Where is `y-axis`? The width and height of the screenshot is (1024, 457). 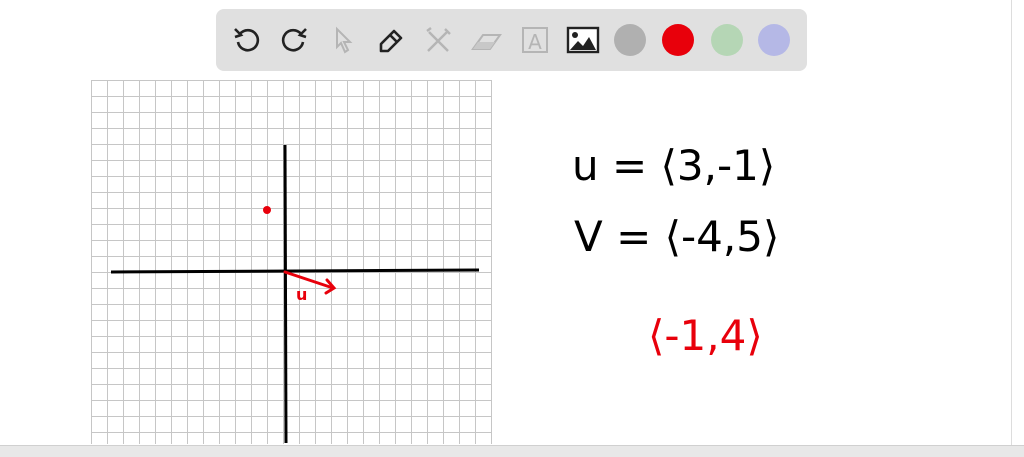 y-axis is located at coordinates (285, 294).